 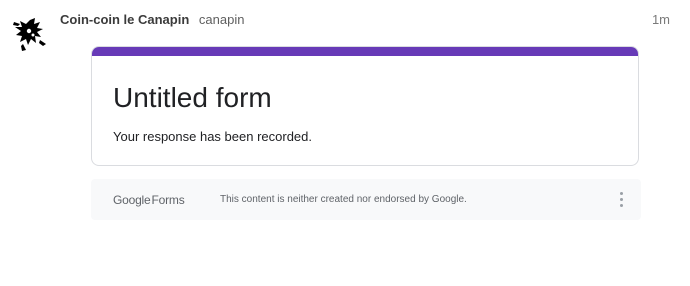 What do you see at coordinates (132, 200) in the screenshot?
I see `google-wordmark: Google` at bounding box center [132, 200].